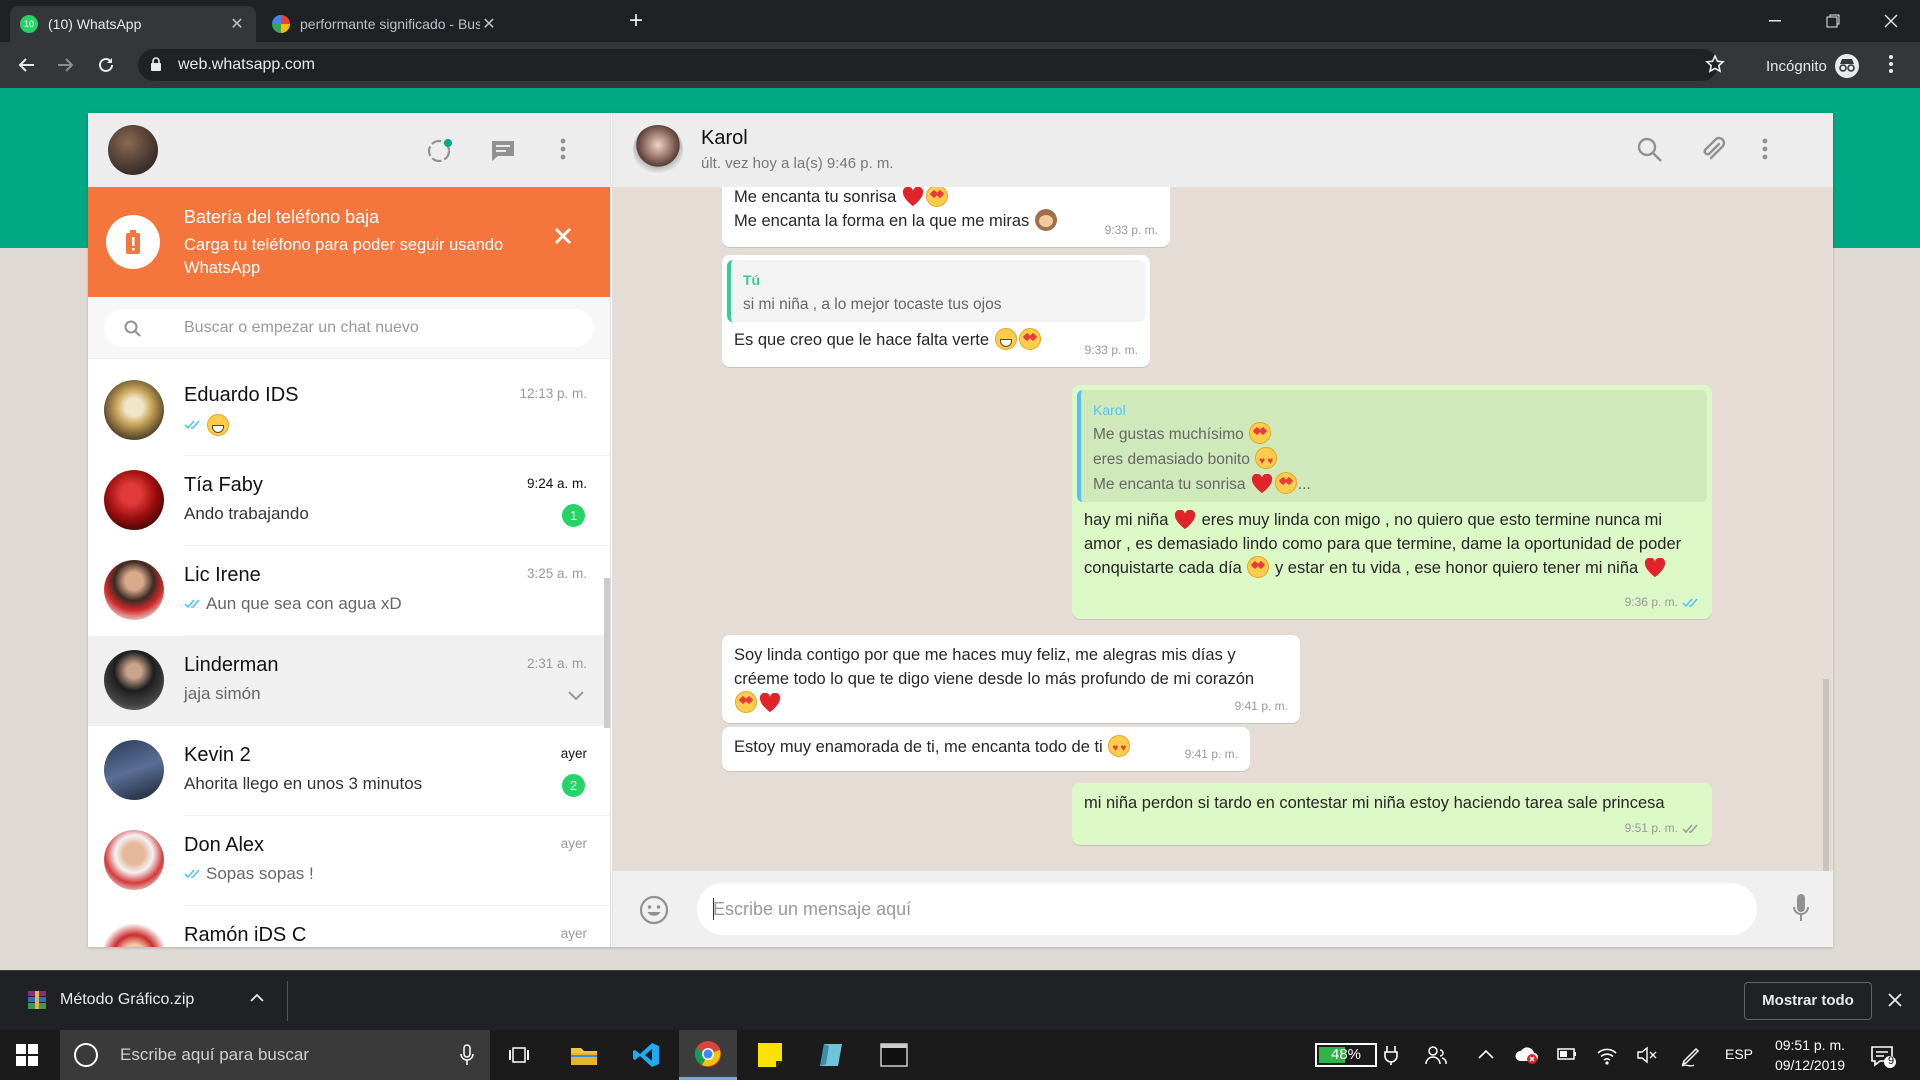 The image size is (1920, 1080). I want to click on cloud-icon, so click(1527, 1055).